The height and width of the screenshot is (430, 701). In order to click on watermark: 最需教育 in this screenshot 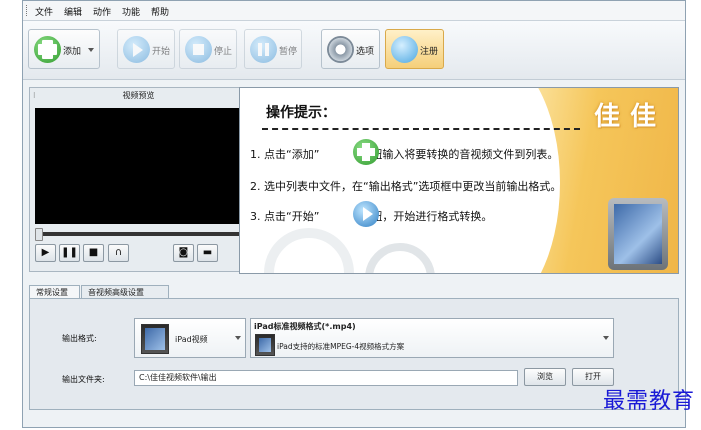, I will do `click(648, 401)`.